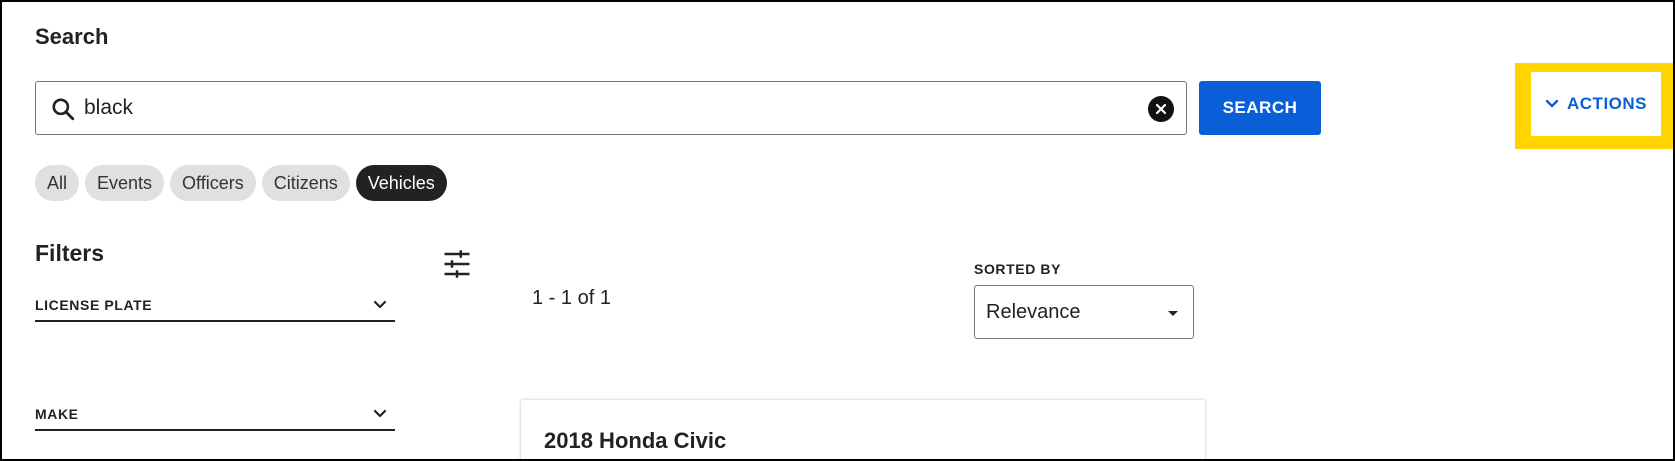  Describe the element at coordinates (70, 253) in the screenshot. I see `filters-title: Filters` at that location.